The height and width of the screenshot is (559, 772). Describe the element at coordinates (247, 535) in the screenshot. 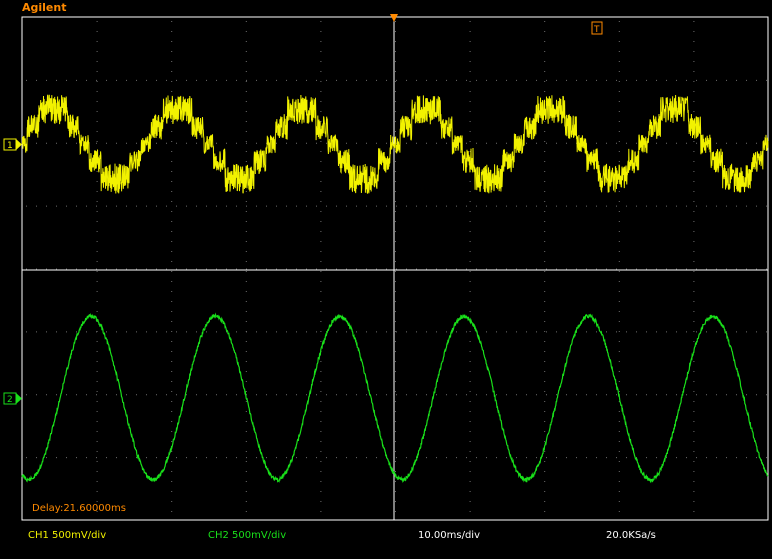

I see `ch2-scale: CH2 500mV/div` at that location.